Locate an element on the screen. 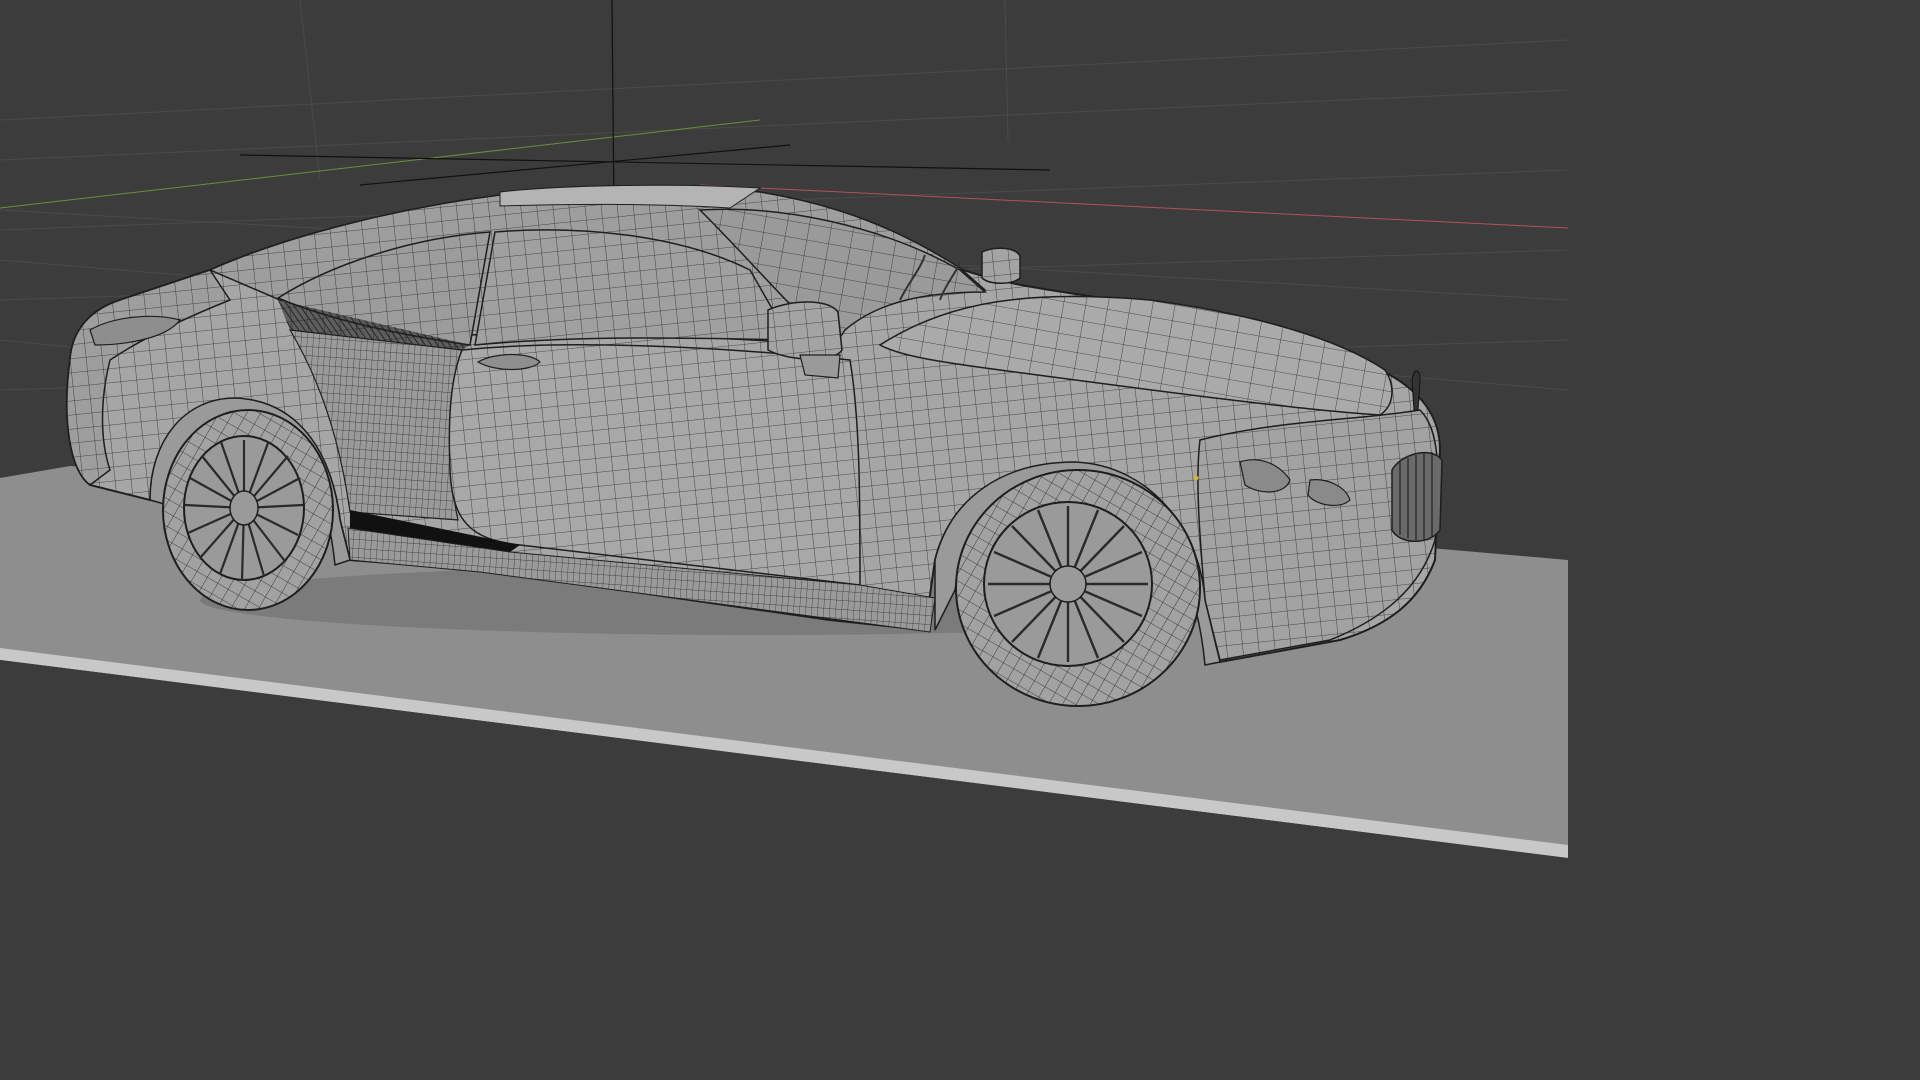  object-origin-dot is located at coordinates (1196, 478).